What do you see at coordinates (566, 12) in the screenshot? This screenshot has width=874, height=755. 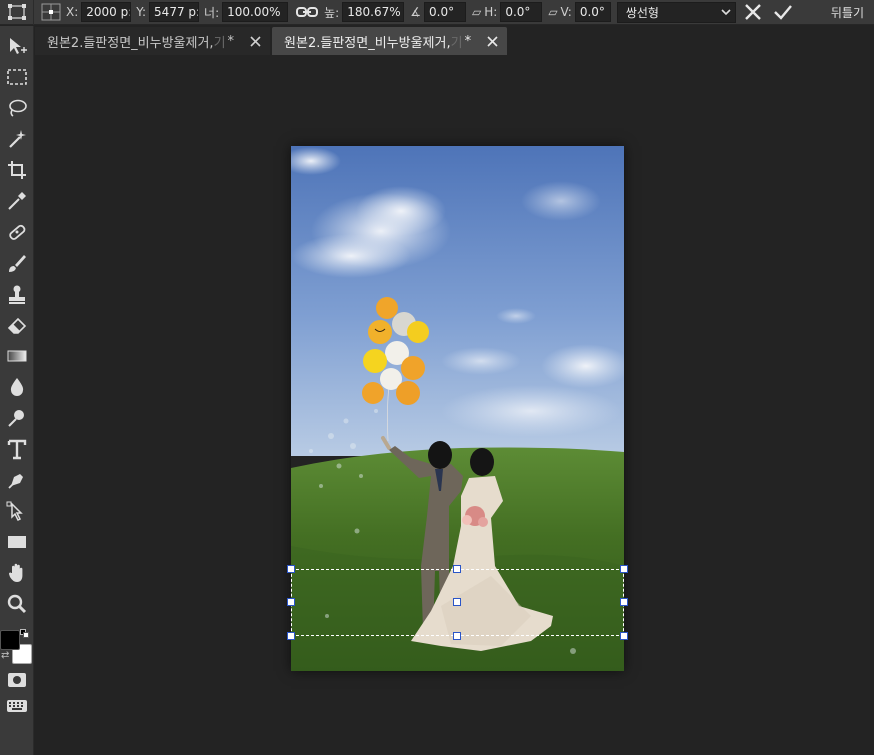 I see `skew-v-label: V:` at bounding box center [566, 12].